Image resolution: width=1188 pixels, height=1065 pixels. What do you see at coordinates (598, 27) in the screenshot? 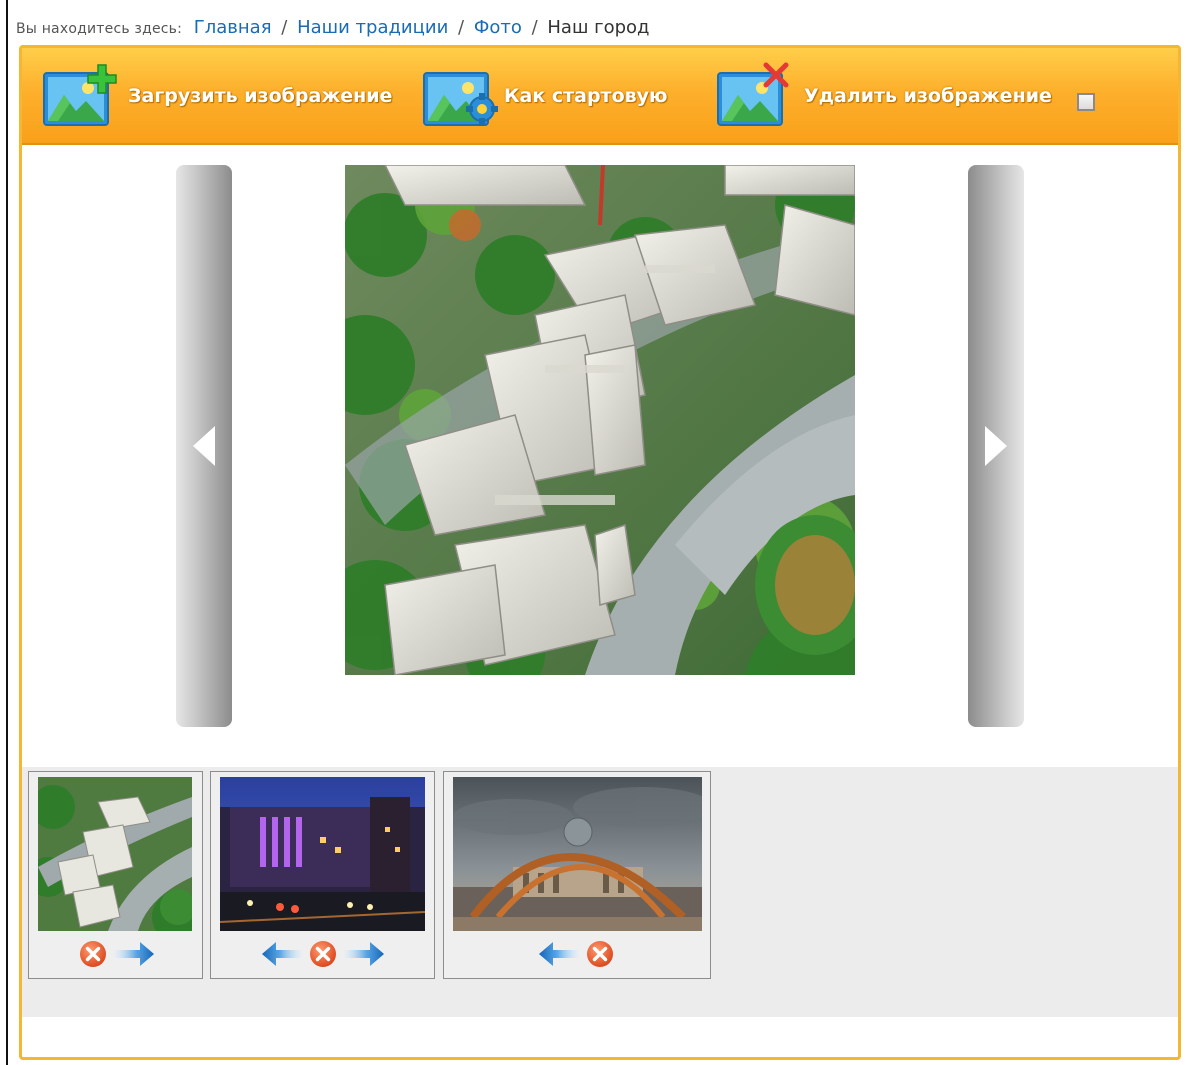
I see `breadcrumb-current: Наш город` at bounding box center [598, 27].